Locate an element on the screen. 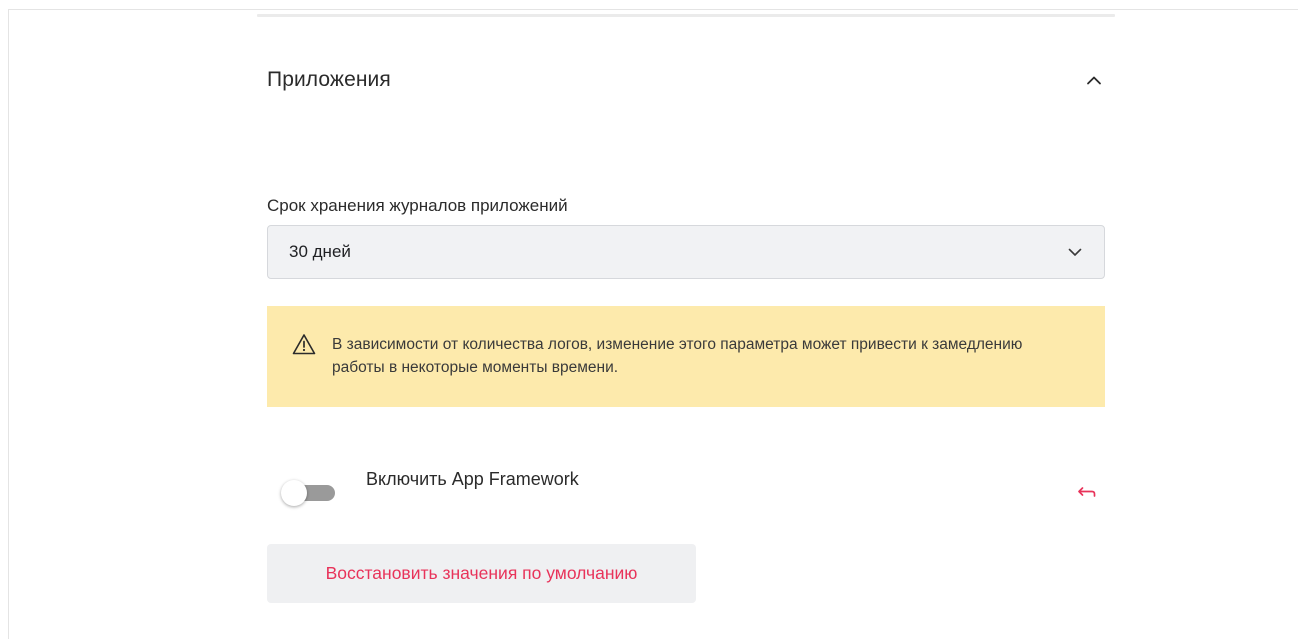  section-header-applications: Приложения is located at coordinates (686, 80).